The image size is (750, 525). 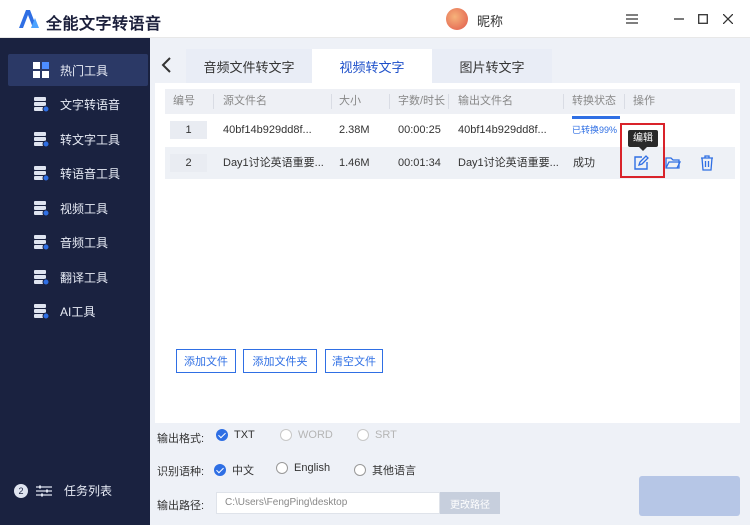 I want to click on lang-chinese-radio: 中文, so click(x=234, y=470).